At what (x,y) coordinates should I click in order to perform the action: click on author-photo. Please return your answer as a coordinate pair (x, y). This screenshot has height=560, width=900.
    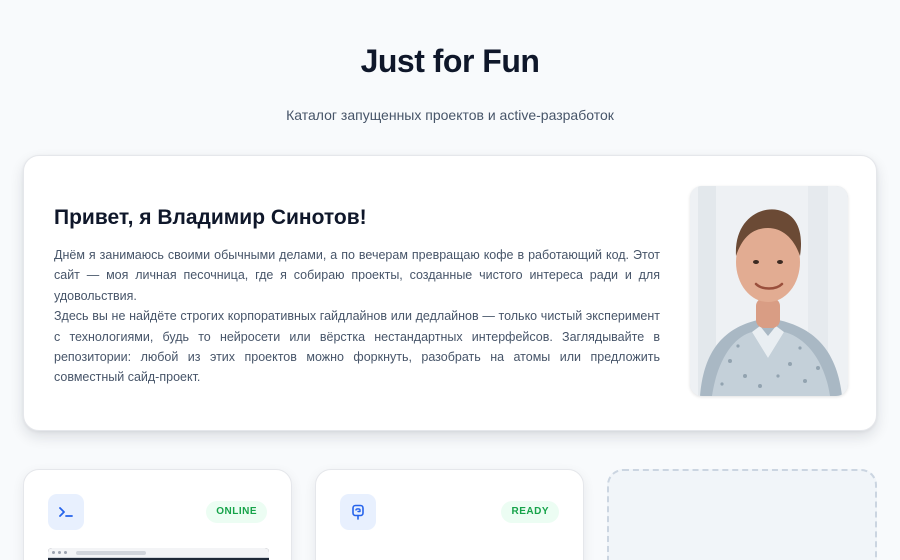
    Looking at the image, I should click on (769, 291).